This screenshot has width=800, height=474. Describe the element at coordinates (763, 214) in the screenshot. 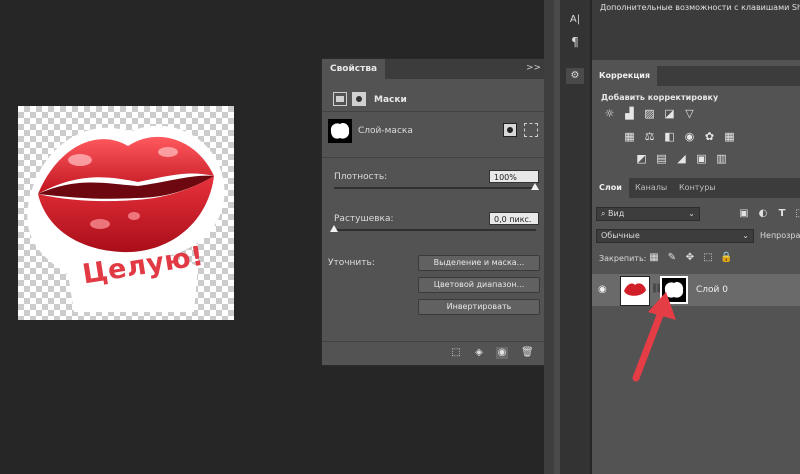

I see `filter-adjustment-icon: ◐` at that location.